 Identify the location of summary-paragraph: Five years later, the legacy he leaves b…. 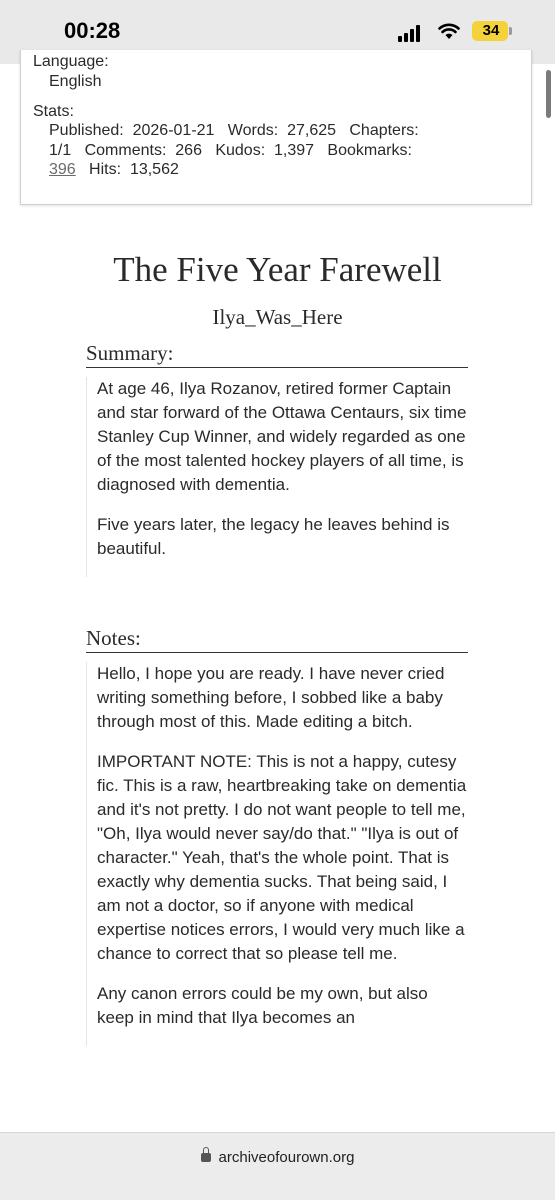
(273, 536).